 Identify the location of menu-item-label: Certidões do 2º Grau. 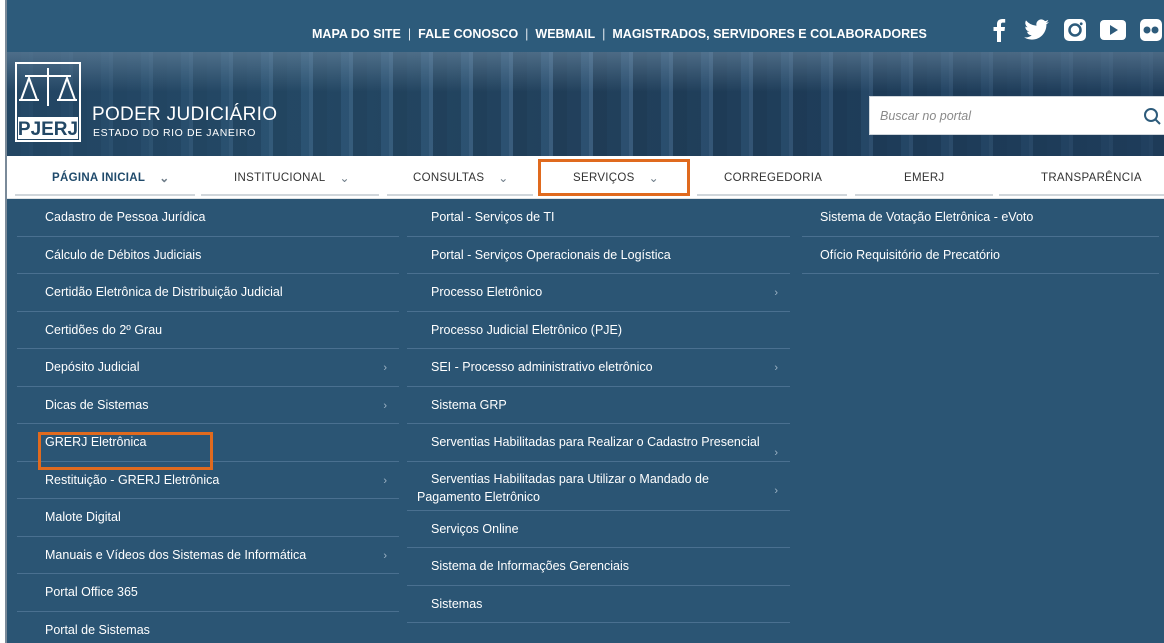
(104, 329).